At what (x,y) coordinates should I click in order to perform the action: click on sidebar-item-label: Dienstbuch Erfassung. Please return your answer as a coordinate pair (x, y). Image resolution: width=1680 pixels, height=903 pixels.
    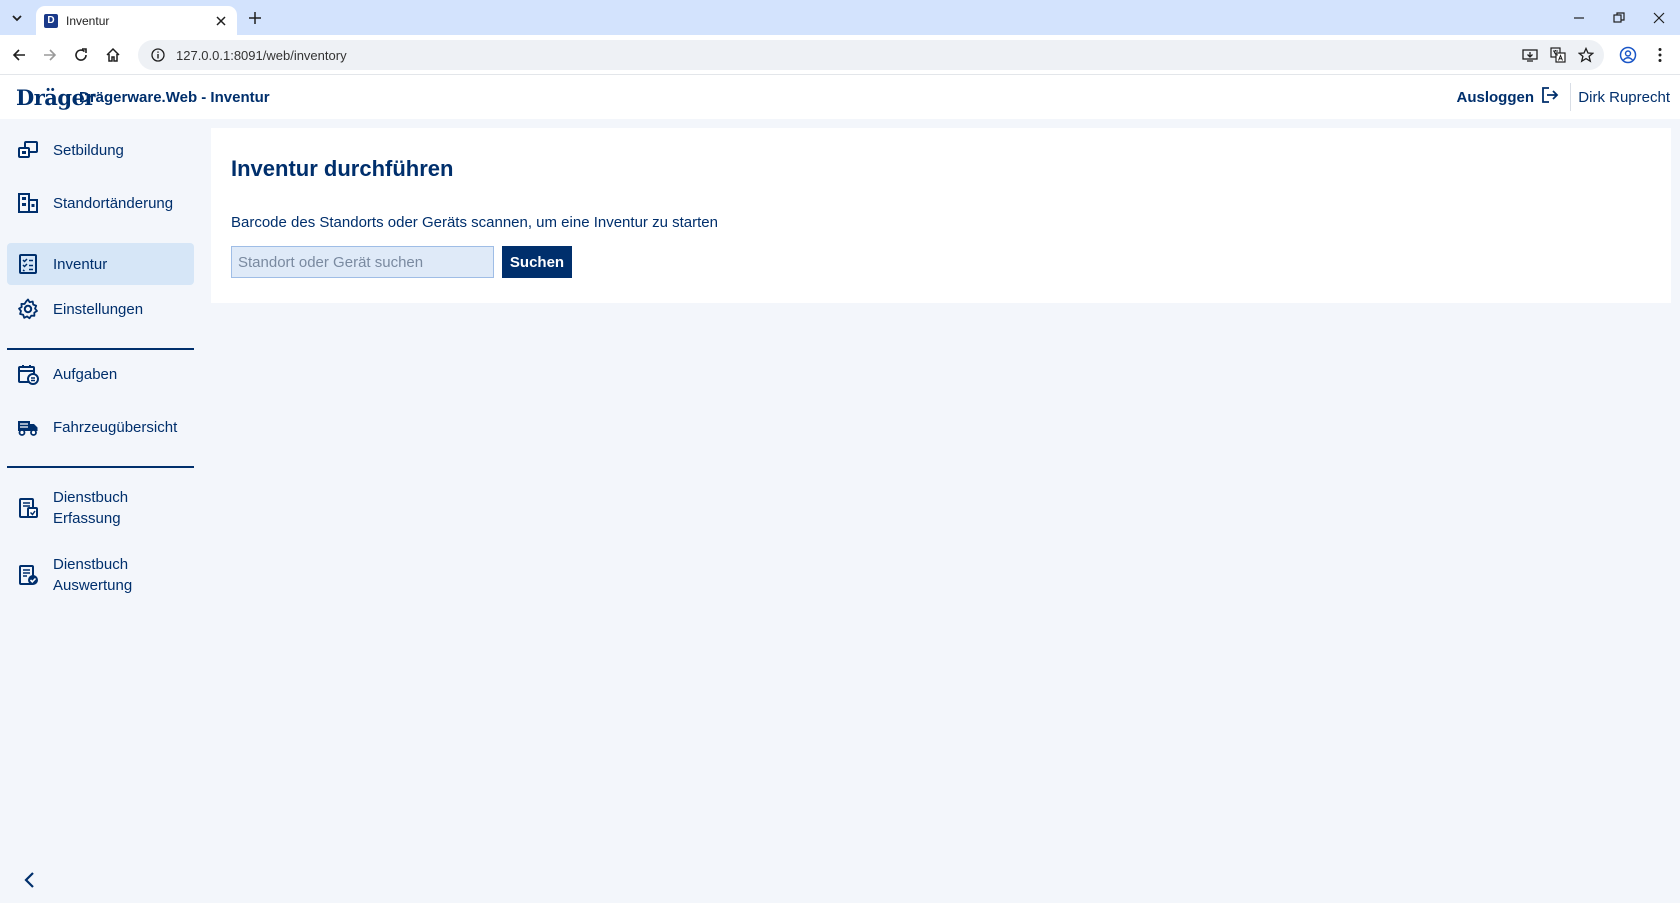
    Looking at the image, I should click on (91, 508).